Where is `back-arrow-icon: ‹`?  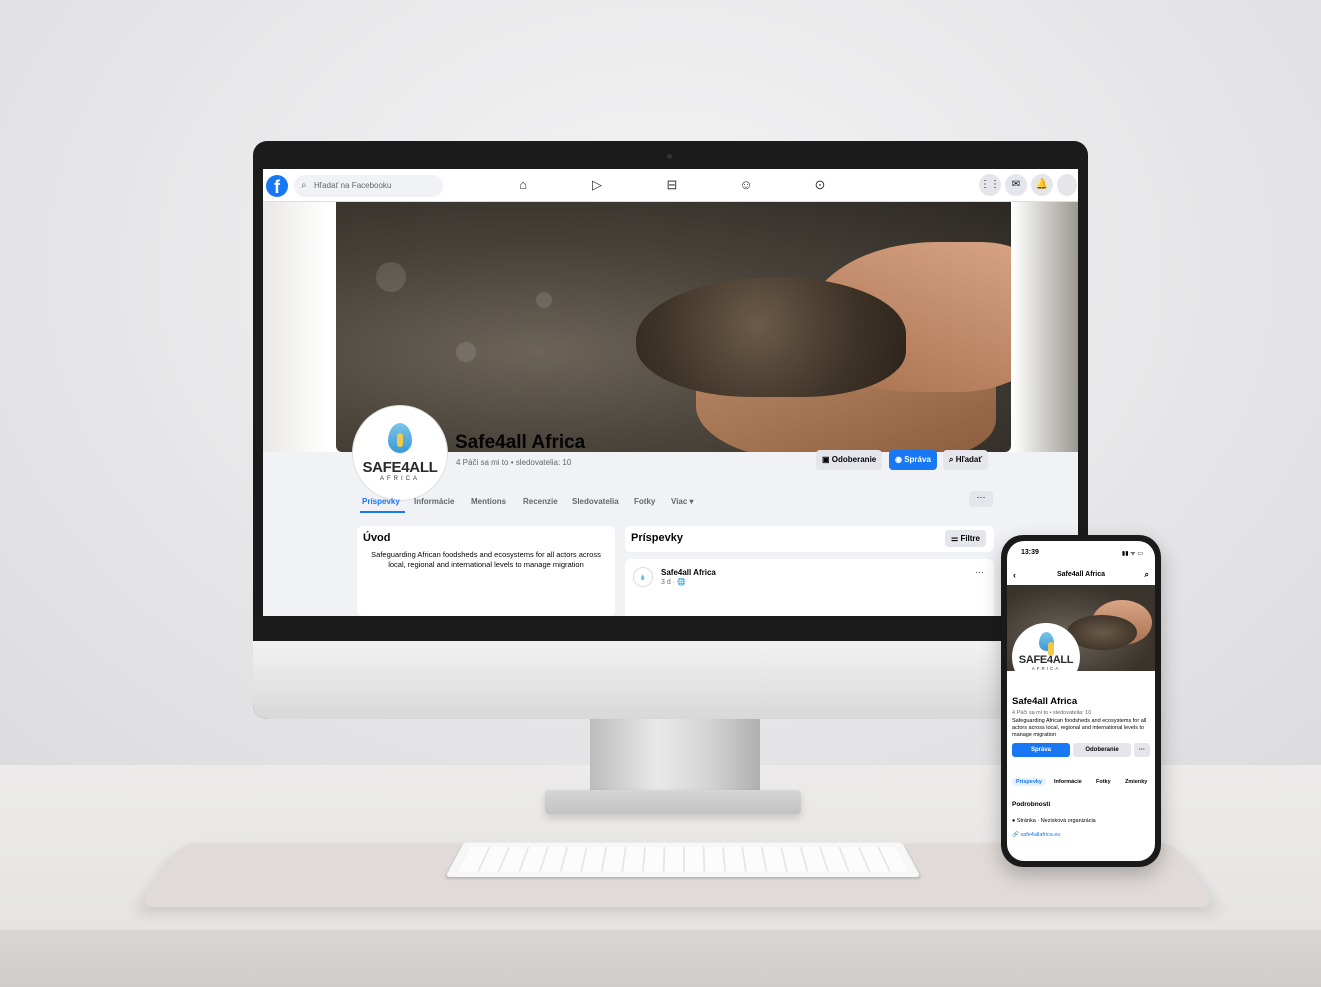
back-arrow-icon: ‹ is located at coordinates (1014, 575).